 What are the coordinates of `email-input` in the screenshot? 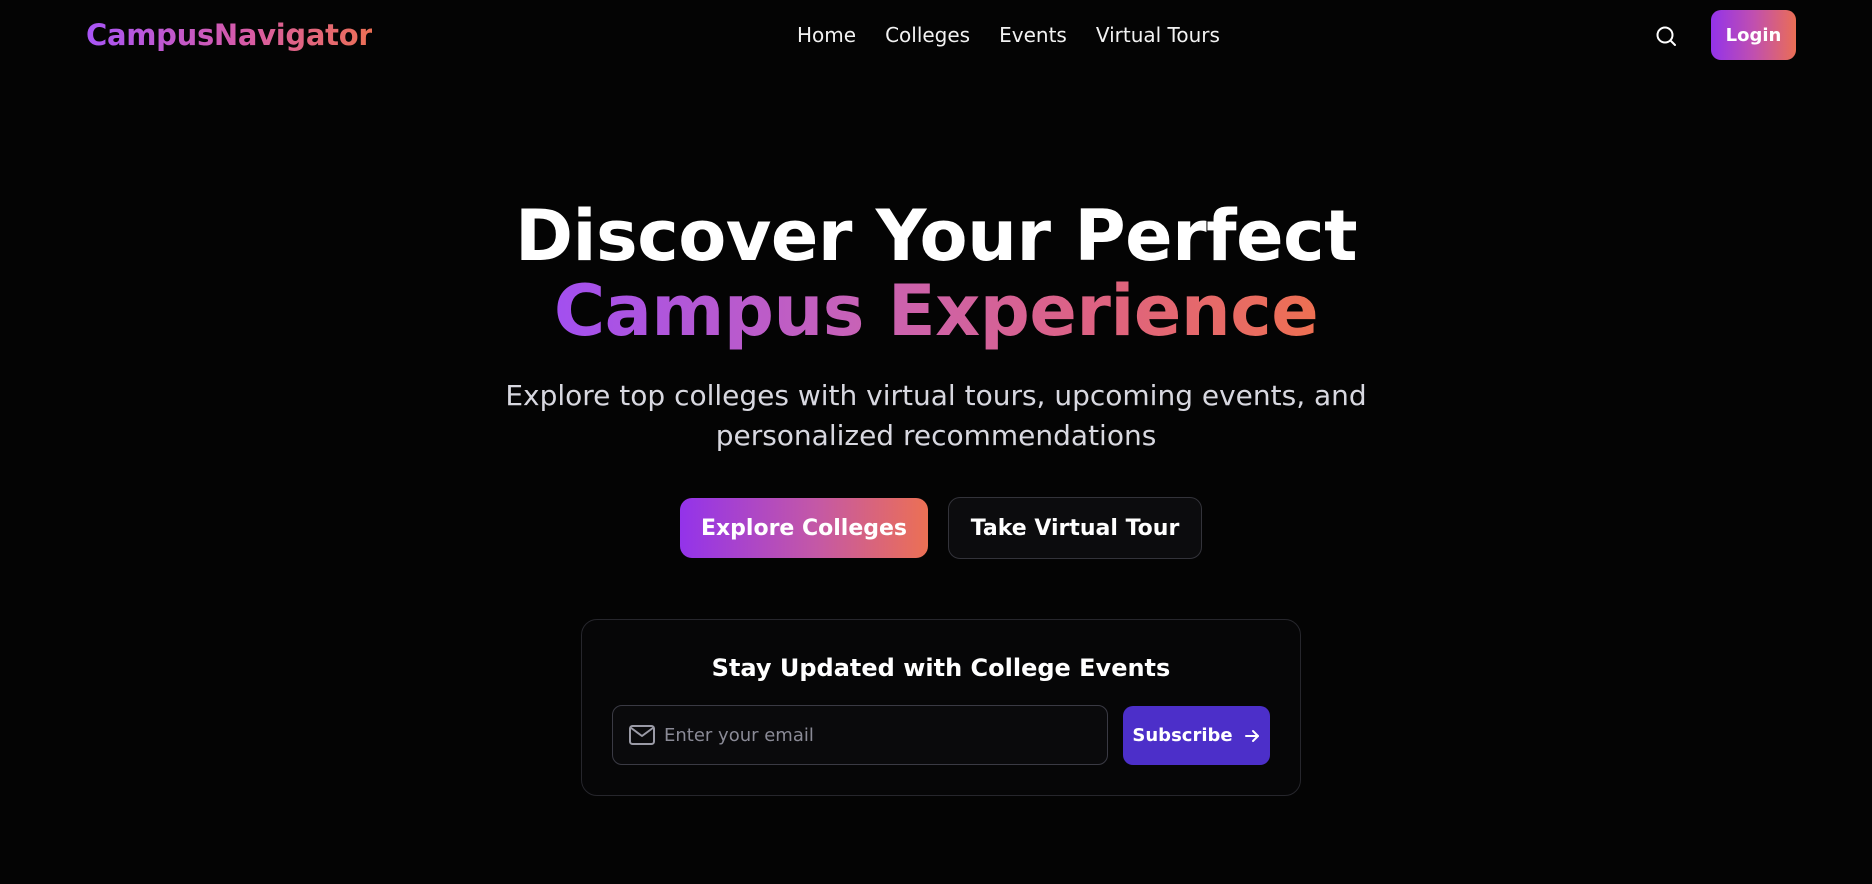 It's located at (884, 735).